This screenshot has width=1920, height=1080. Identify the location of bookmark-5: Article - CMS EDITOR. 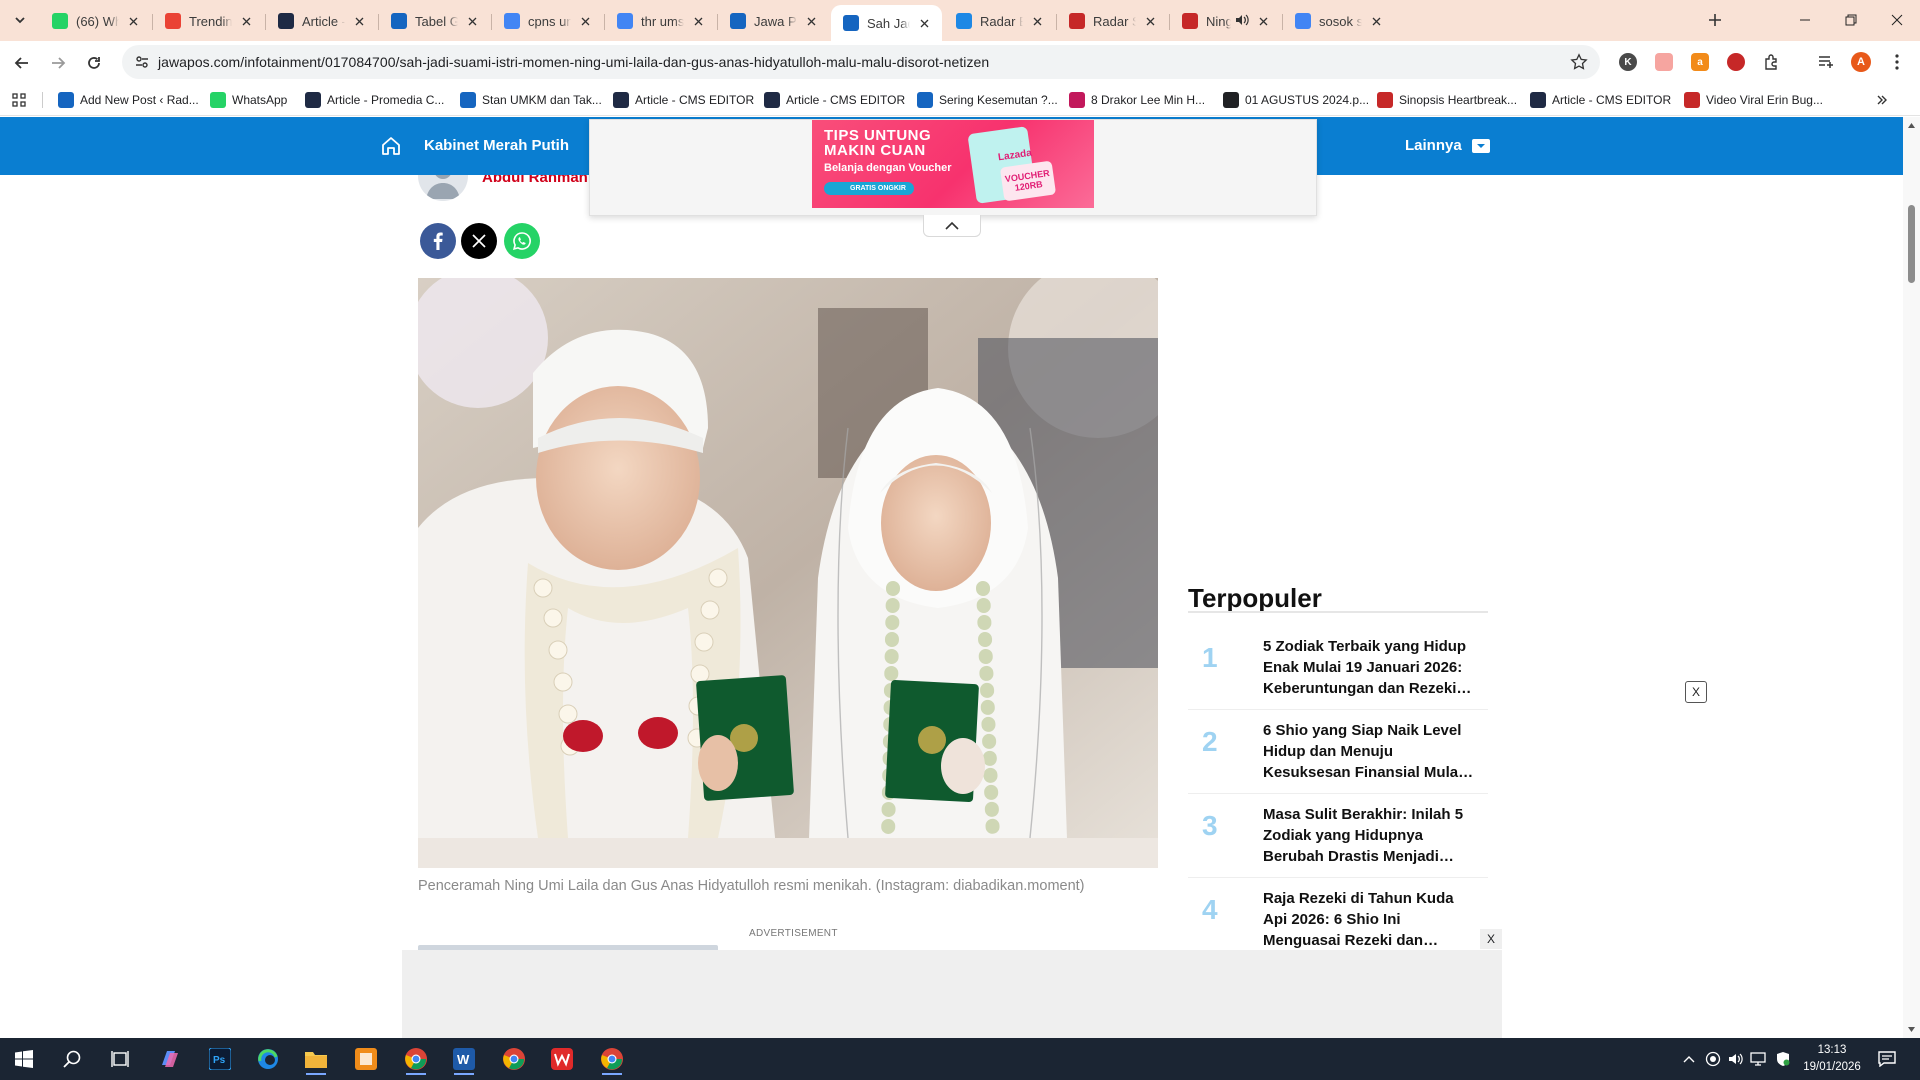
(683, 100).